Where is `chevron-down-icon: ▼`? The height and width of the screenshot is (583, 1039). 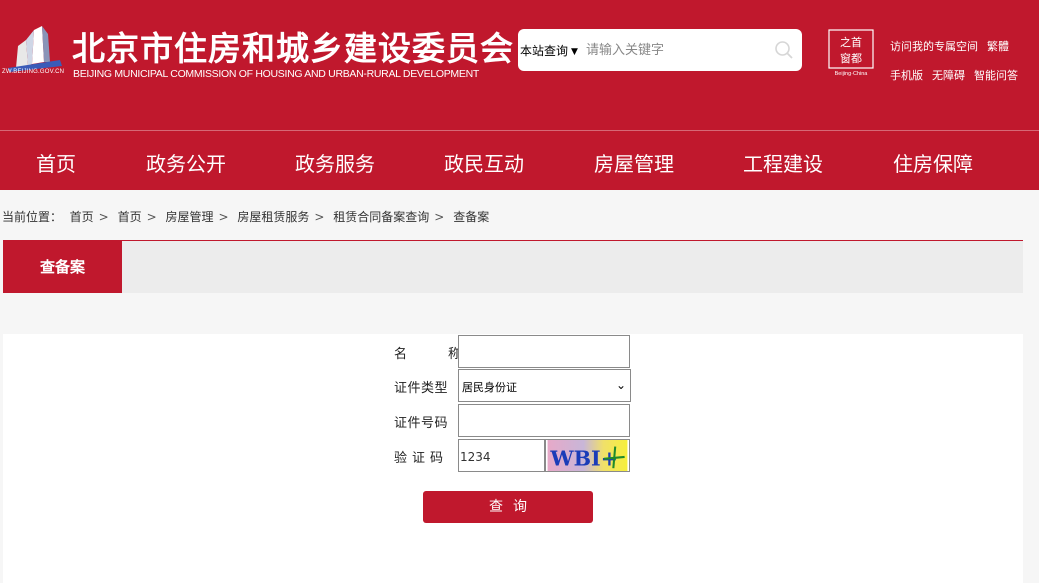
chevron-down-icon: ▼ is located at coordinates (574, 52).